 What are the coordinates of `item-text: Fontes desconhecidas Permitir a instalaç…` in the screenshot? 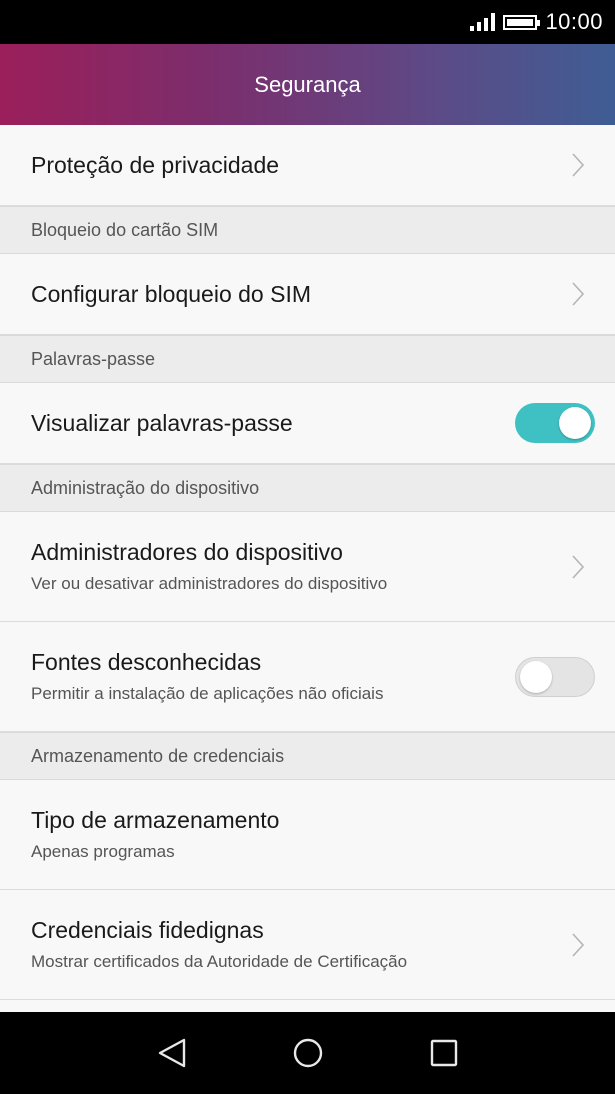 It's located at (273, 676).